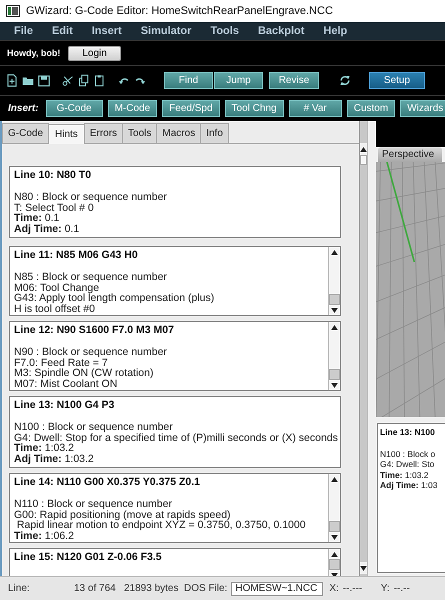 The height and width of the screenshot is (600, 445). I want to click on hint-title: Line 13: N100 G4 P3, so click(65, 405).